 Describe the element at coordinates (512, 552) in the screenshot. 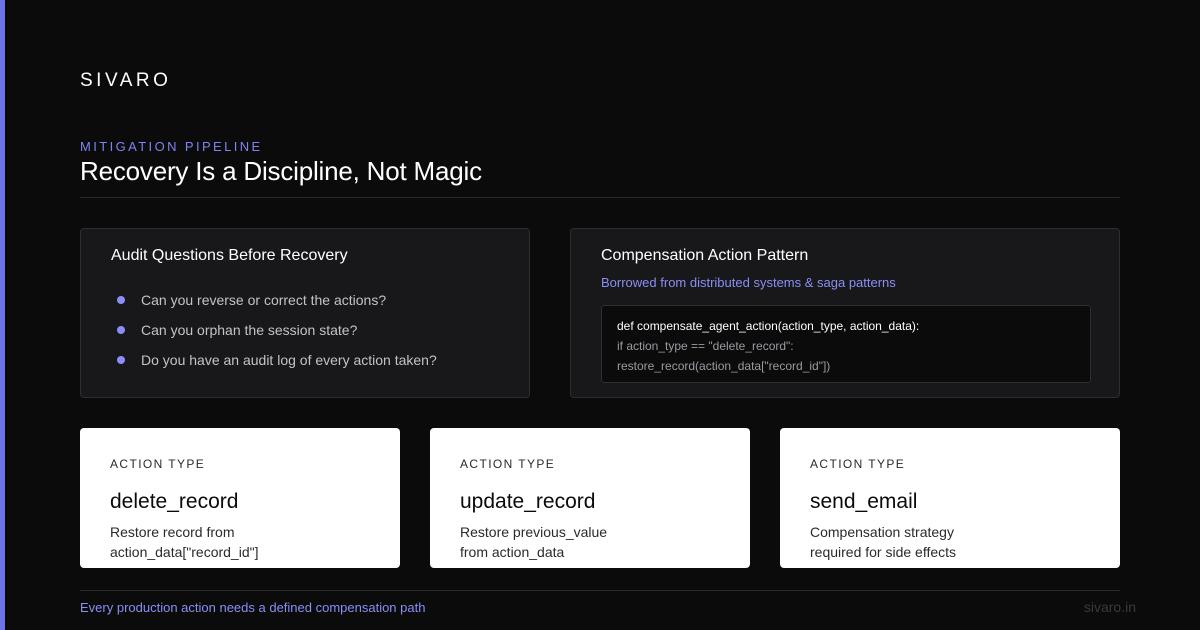

I see `card-description-line: from action_data` at that location.